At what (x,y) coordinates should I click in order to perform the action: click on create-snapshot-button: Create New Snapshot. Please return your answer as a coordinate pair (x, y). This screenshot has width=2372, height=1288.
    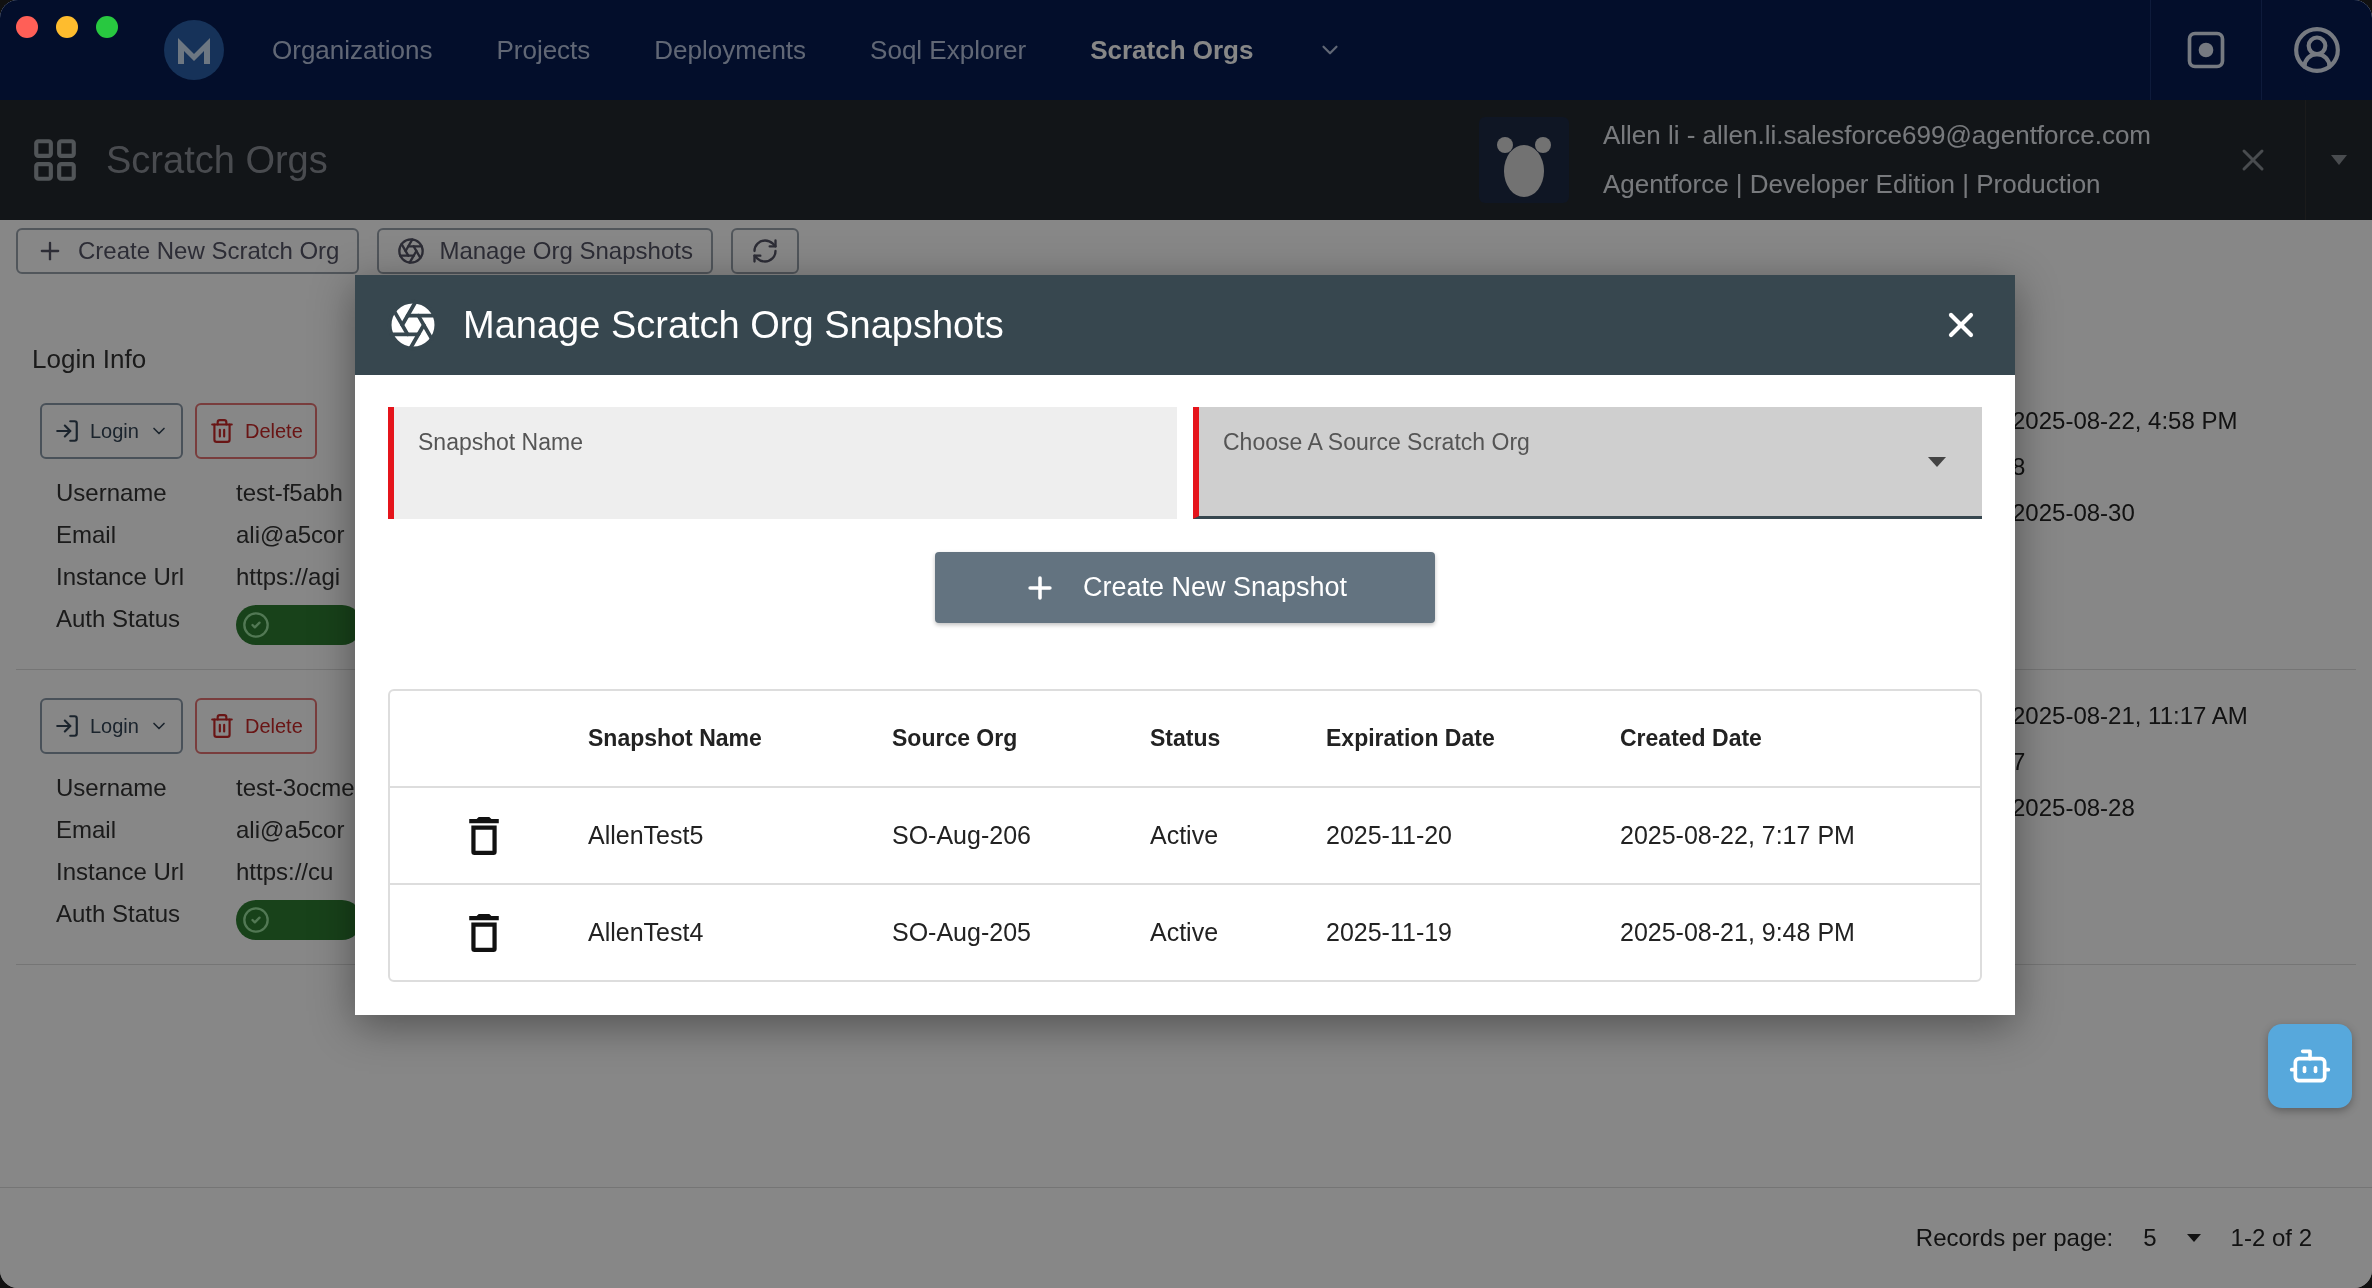
    Looking at the image, I should click on (1185, 587).